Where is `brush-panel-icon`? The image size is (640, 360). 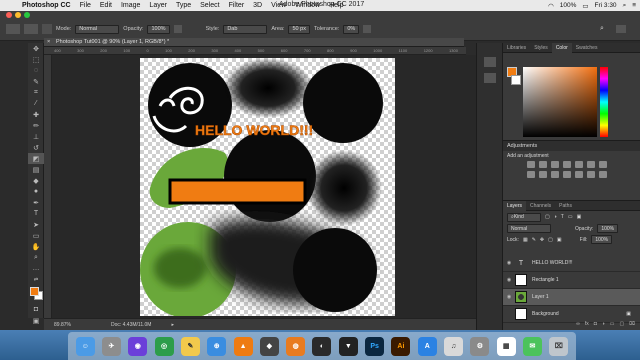 brush-panel-icon is located at coordinates (47, 29).